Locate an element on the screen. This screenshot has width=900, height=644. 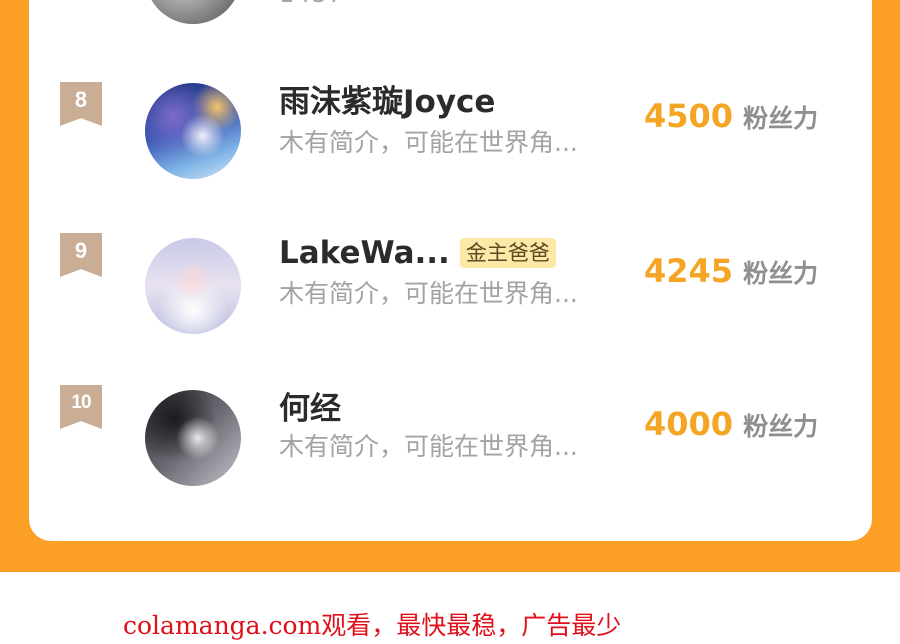
rank-badge: 9 is located at coordinates (81, 255).